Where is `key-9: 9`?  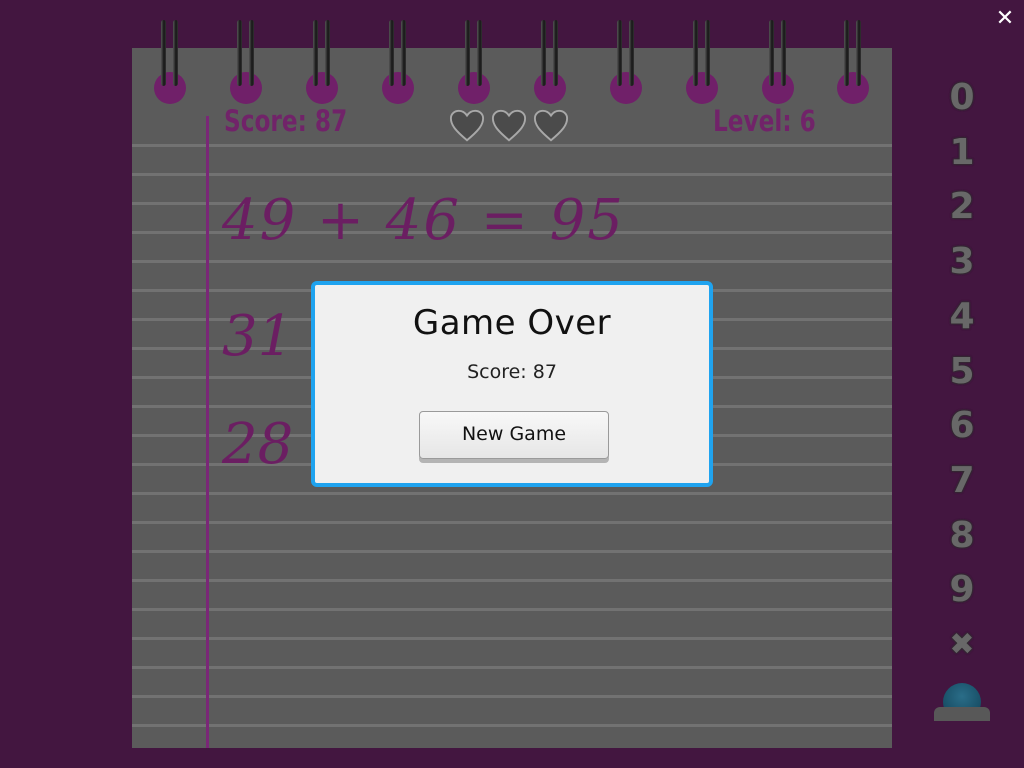 key-9: 9 is located at coordinates (962, 590).